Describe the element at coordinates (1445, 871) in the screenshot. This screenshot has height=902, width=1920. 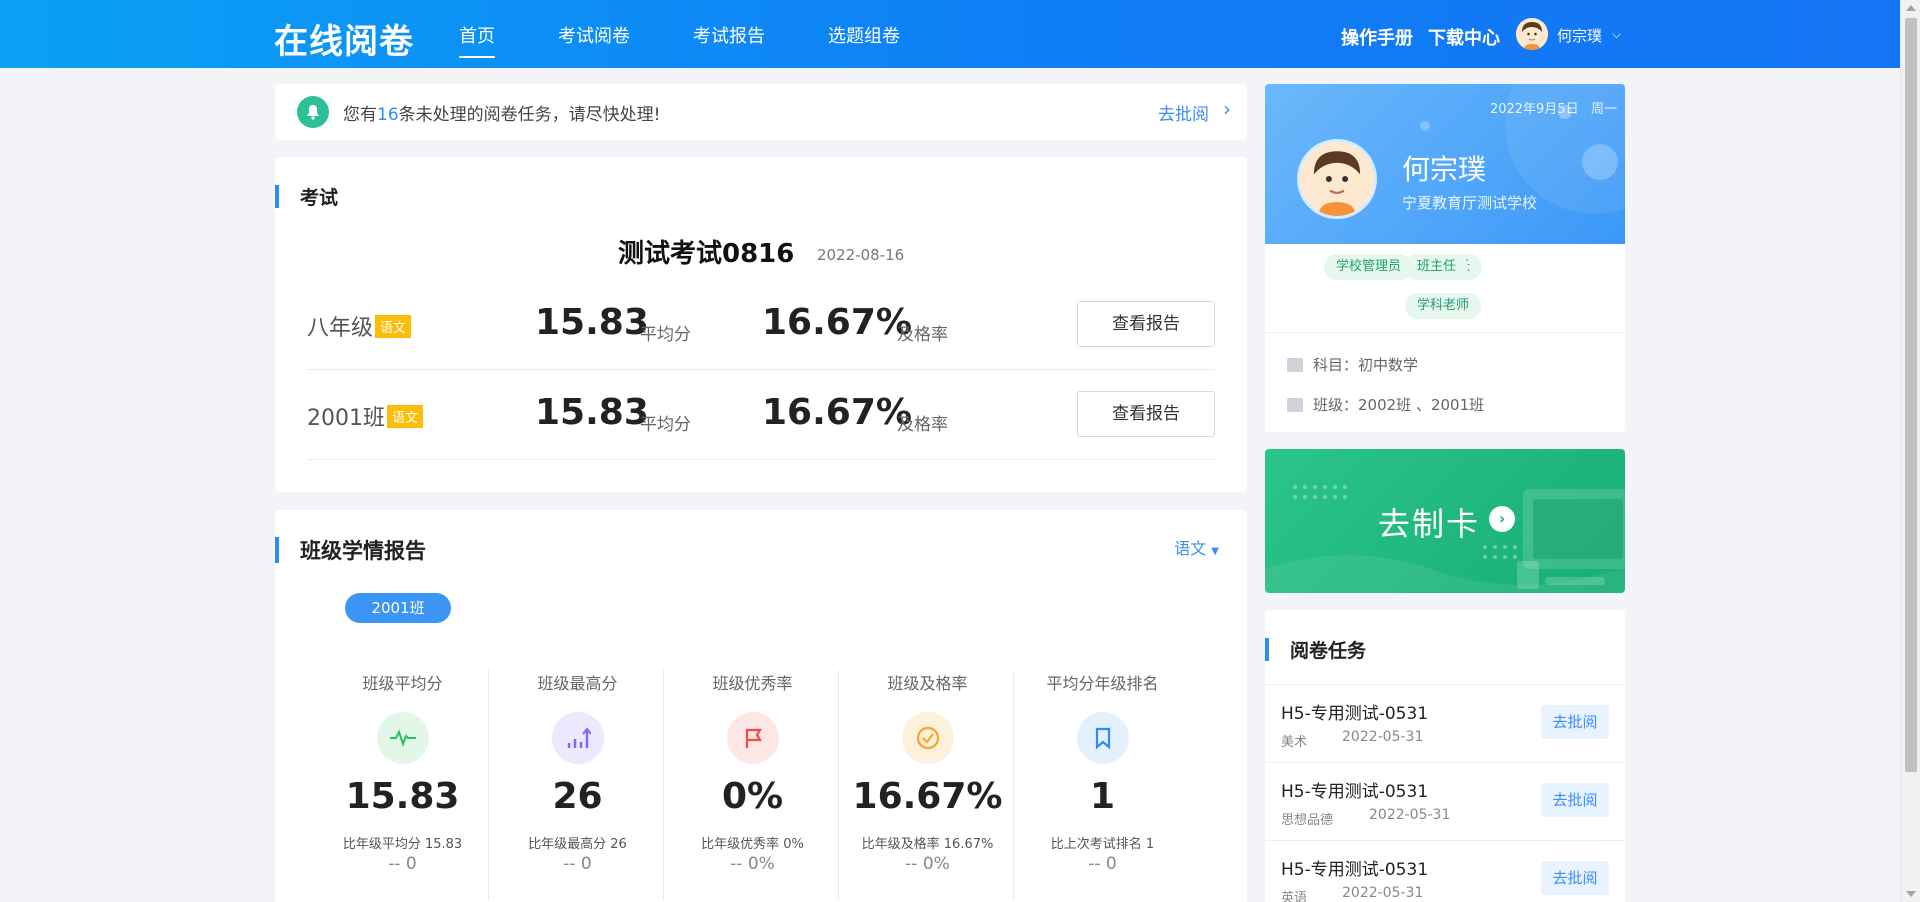
I see `task-item: H5-专用测试-0531 英语 2022-05-31 去批阅` at that location.